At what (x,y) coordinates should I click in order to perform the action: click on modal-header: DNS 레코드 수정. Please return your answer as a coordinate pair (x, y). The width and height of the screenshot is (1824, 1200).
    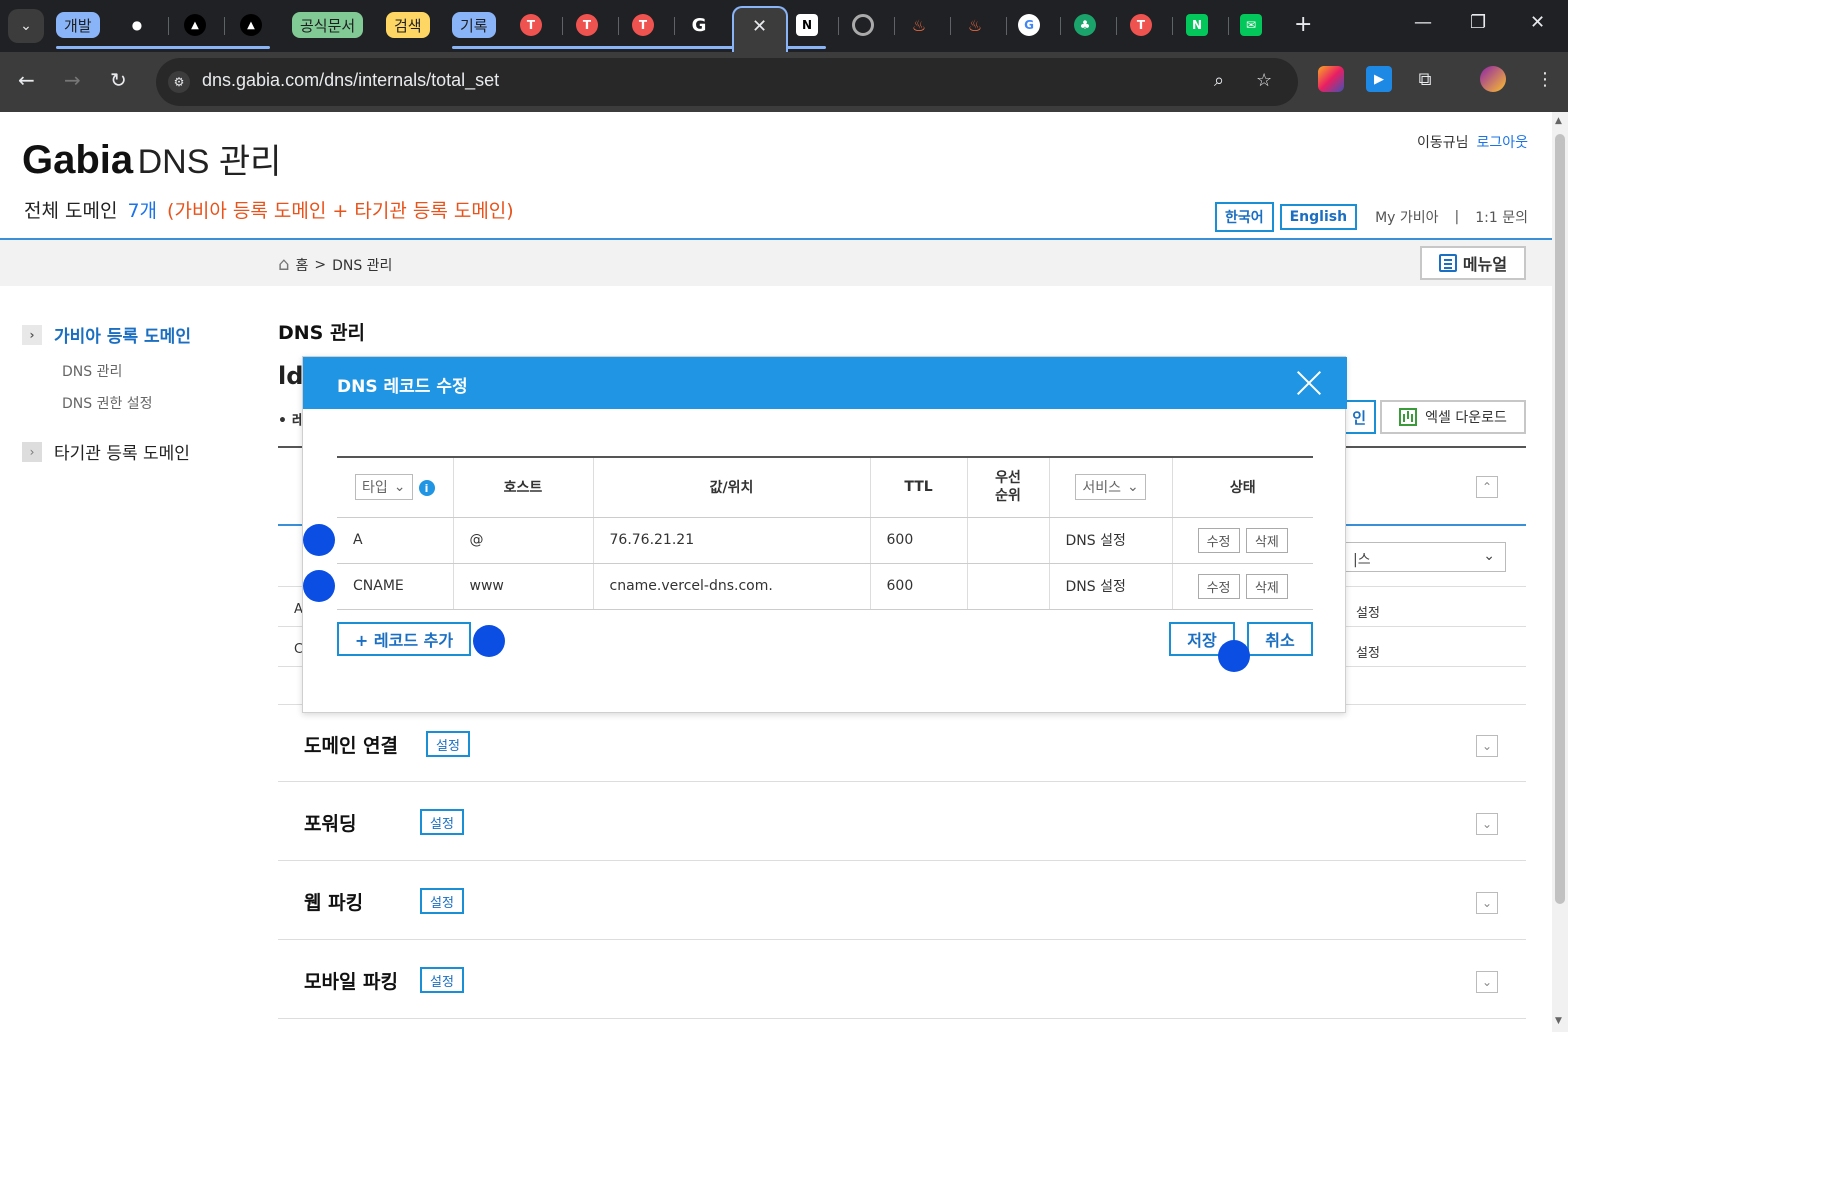
    Looking at the image, I should click on (825, 383).